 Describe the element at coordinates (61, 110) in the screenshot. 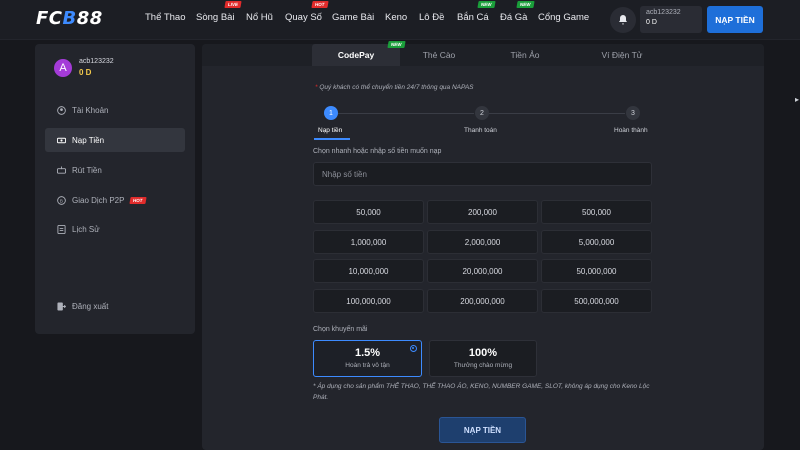

I see `user-icon` at that location.